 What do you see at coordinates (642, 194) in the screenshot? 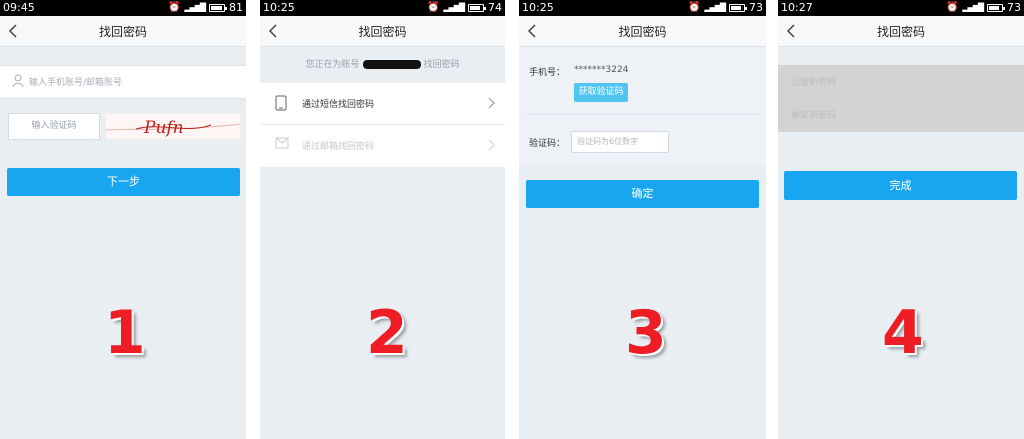
I see `confirm-button: 确定` at bounding box center [642, 194].